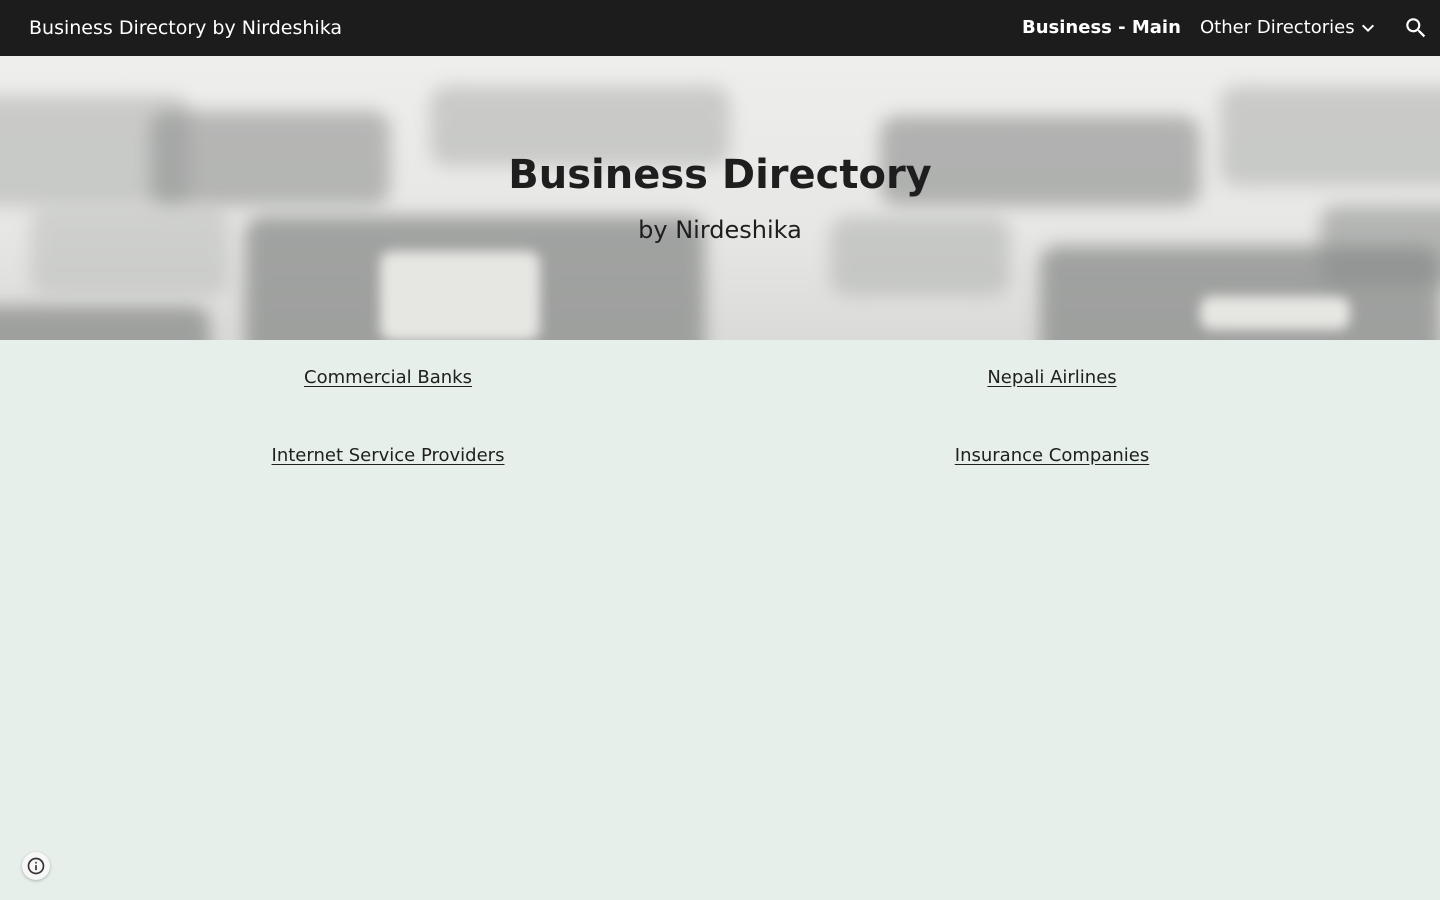 The height and width of the screenshot is (900, 1440). Describe the element at coordinates (1416, 28) in the screenshot. I see `search-icon` at that location.